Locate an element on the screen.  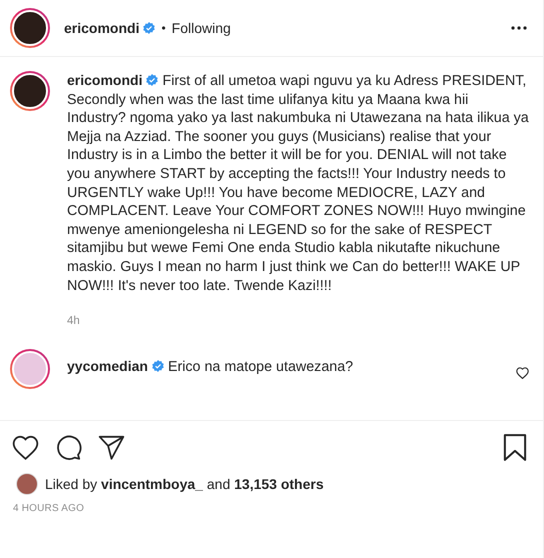
bookmark-icon is located at coordinates (515, 447).